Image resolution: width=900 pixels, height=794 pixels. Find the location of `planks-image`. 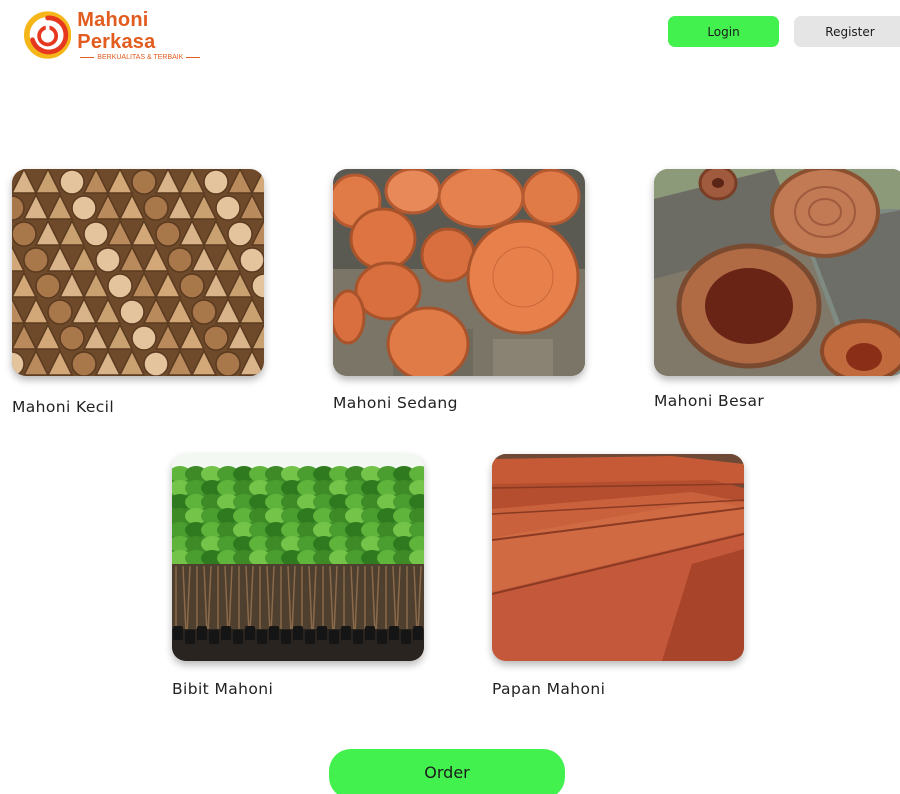

planks-image is located at coordinates (618, 557).